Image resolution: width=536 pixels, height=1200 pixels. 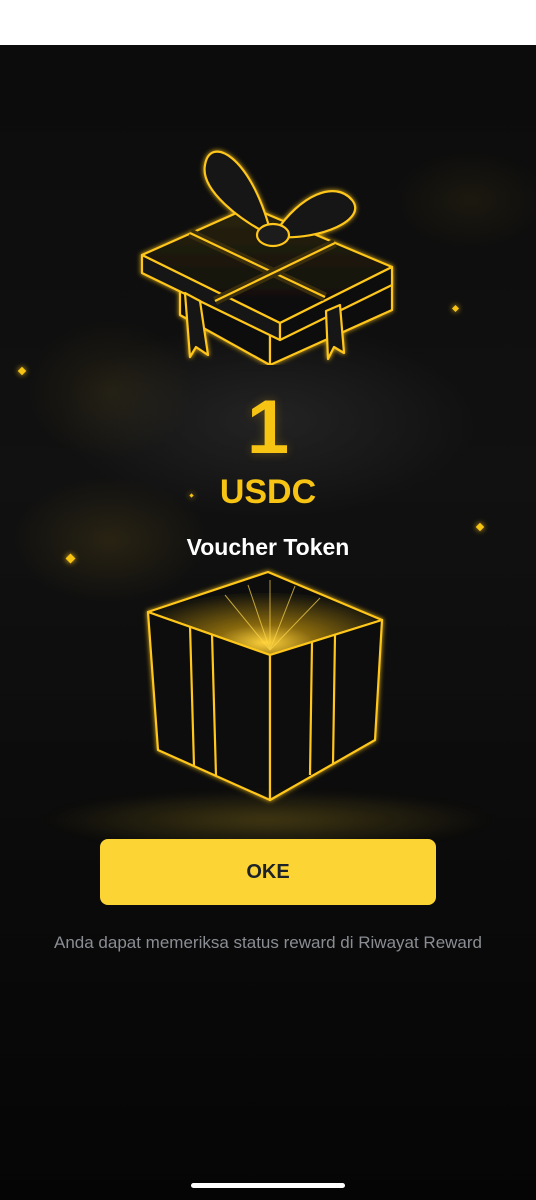 I want to click on home-indicator, so click(x=268, y=1185).